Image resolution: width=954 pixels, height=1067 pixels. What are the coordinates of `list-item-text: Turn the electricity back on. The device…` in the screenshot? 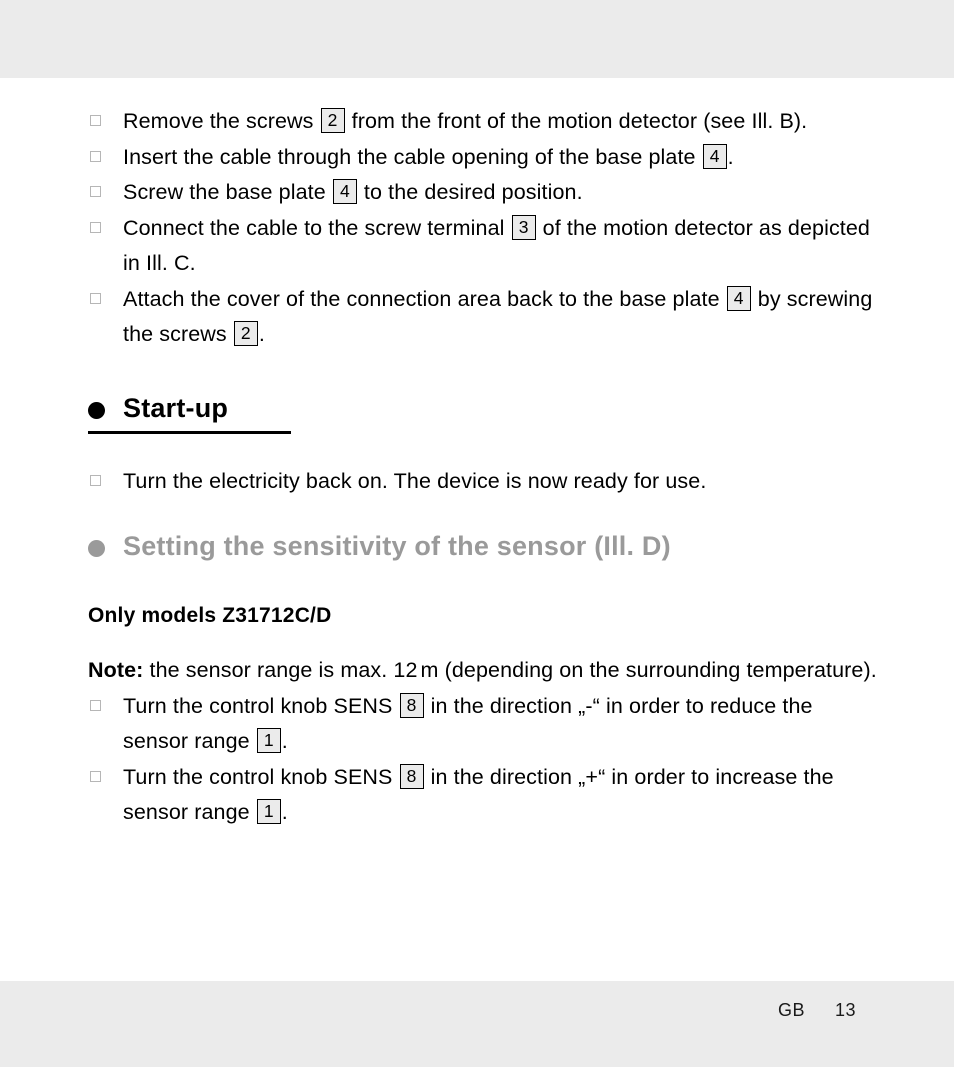 It's located at (415, 480).